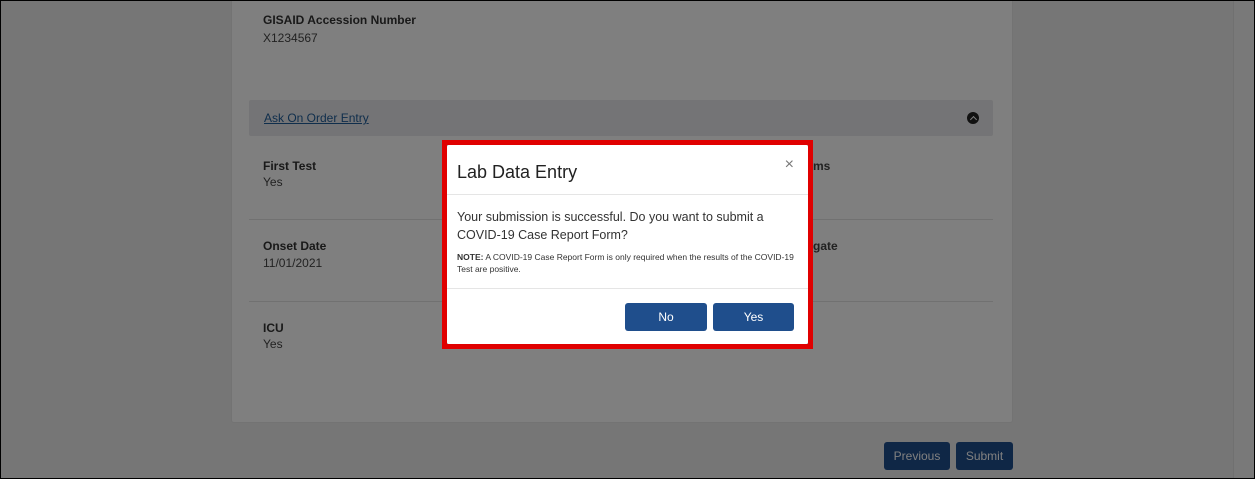 The width and height of the screenshot is (1255, 479). What do you see at coordinates (627, 244) in the screenshot?
I see `highlight-annotation` at bounding box center [627, 244].